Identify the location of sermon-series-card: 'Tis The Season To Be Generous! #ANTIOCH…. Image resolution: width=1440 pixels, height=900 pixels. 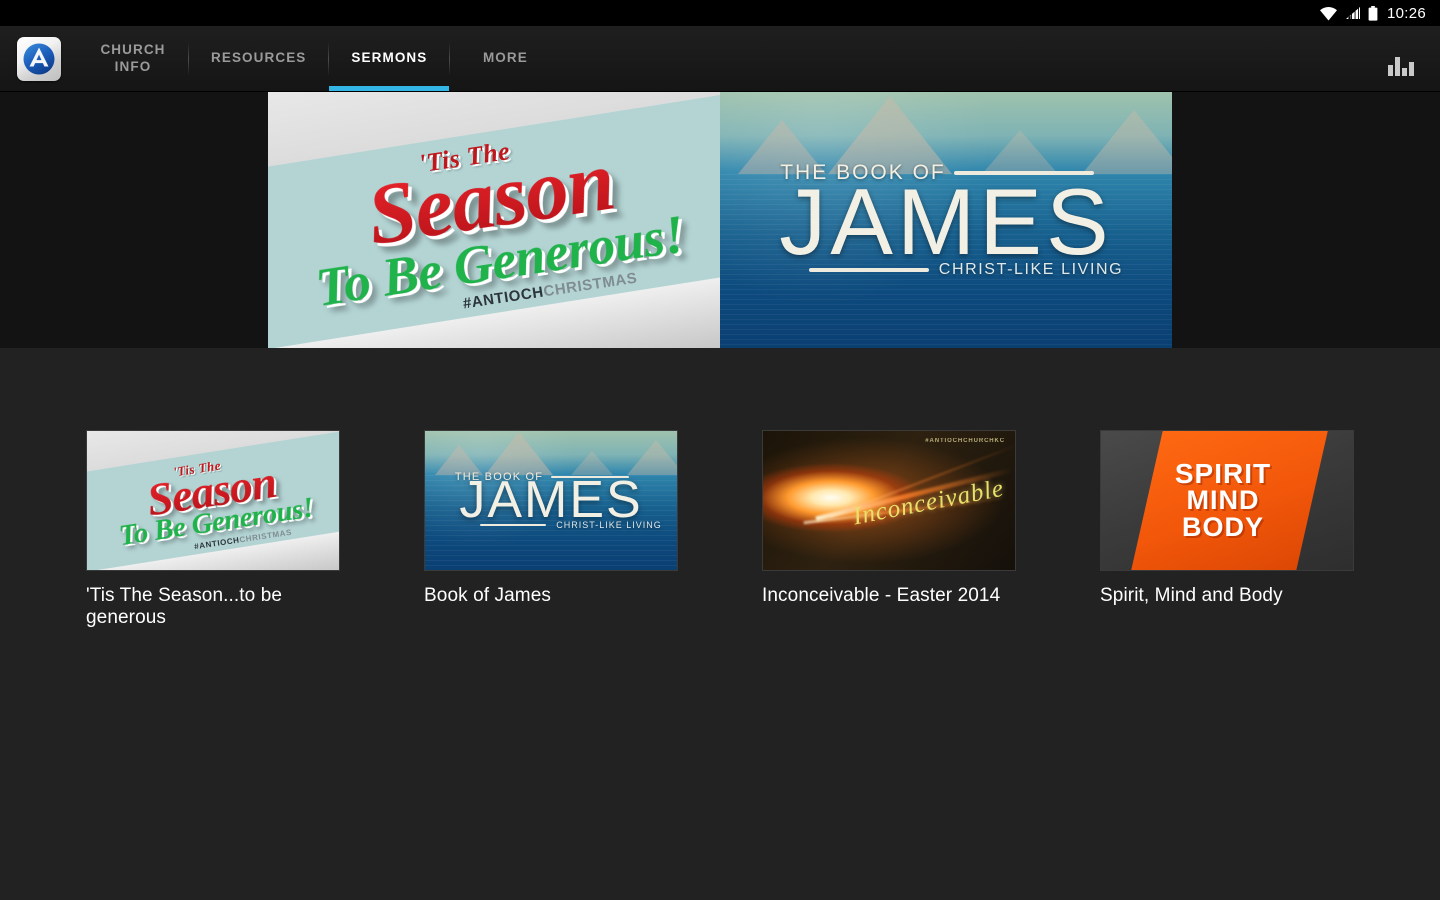
(213, 530).